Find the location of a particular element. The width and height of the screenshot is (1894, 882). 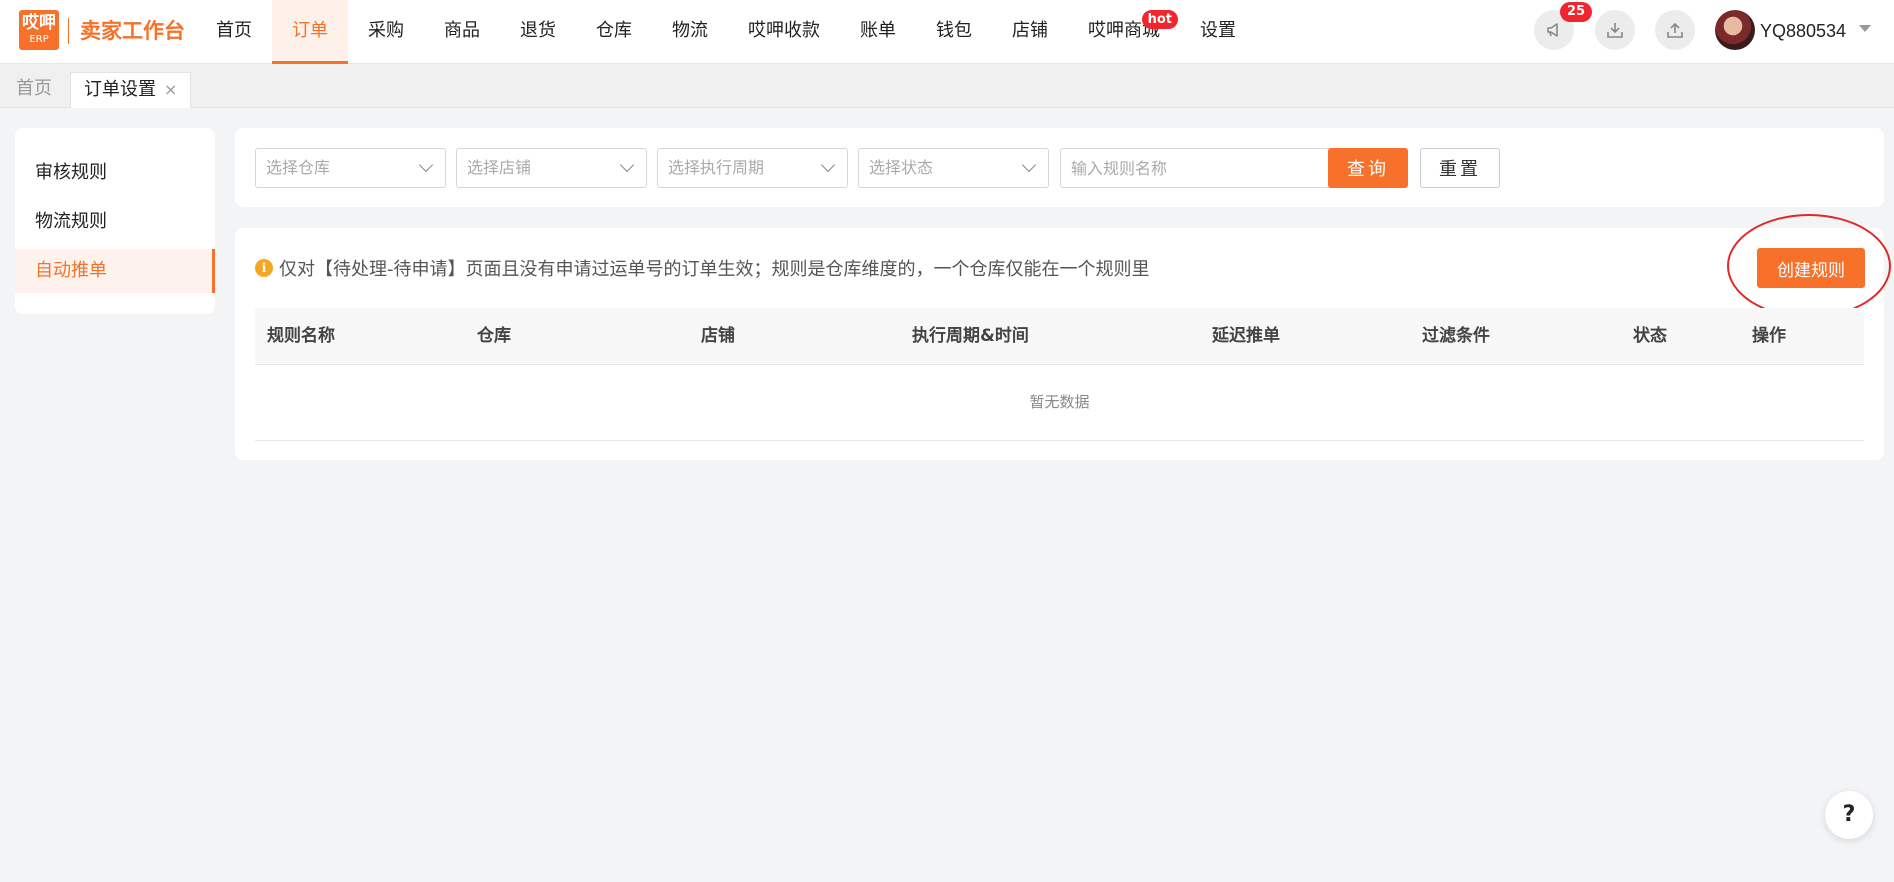

help-button: ? is located at coordinates (1849, 815).